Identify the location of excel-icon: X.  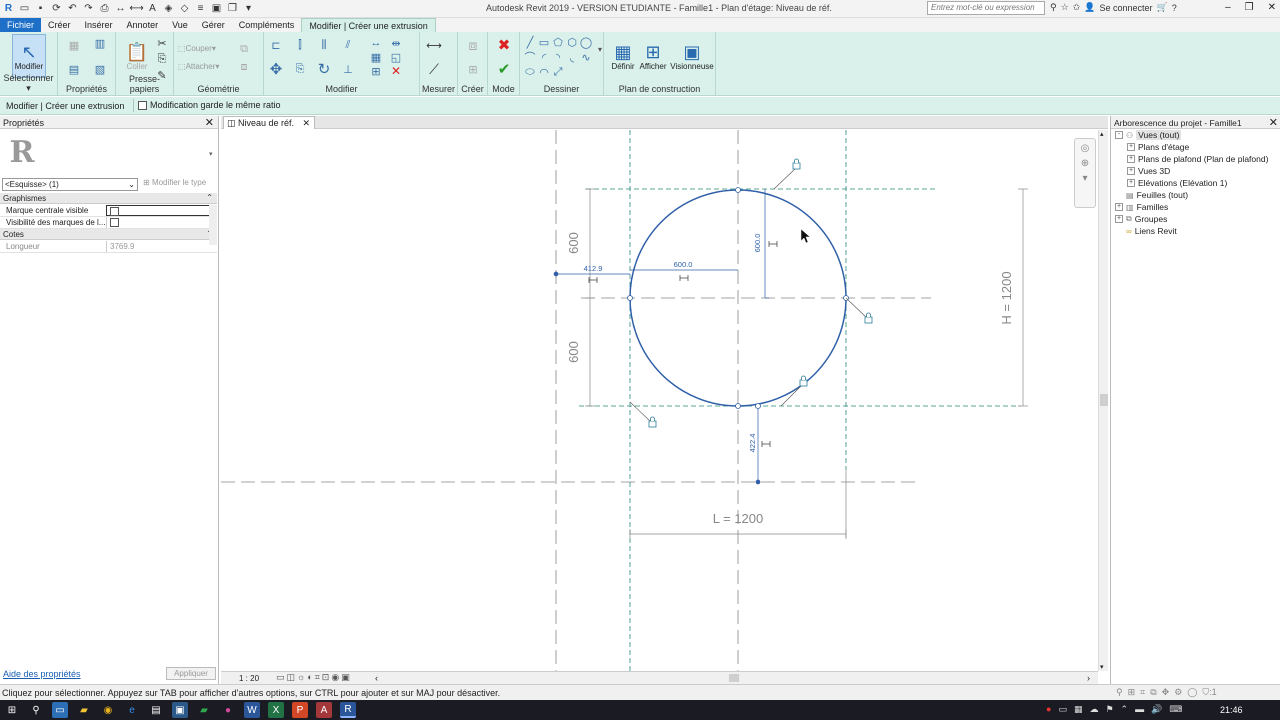
(276, 710).